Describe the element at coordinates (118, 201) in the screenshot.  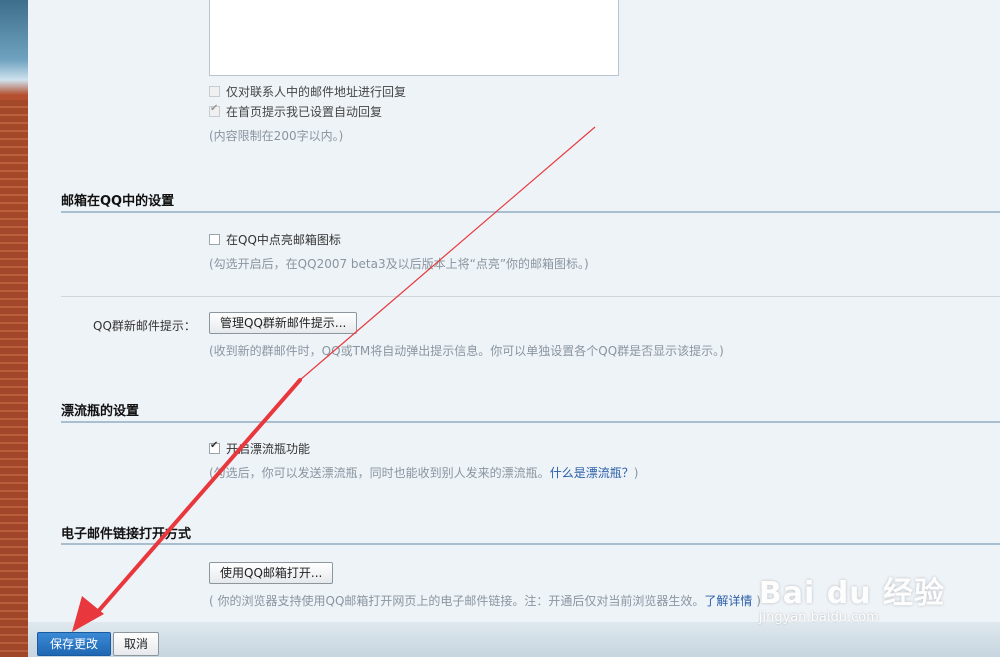
I see `section-title-qq: 邮箱在QQ中的设置` at that location.